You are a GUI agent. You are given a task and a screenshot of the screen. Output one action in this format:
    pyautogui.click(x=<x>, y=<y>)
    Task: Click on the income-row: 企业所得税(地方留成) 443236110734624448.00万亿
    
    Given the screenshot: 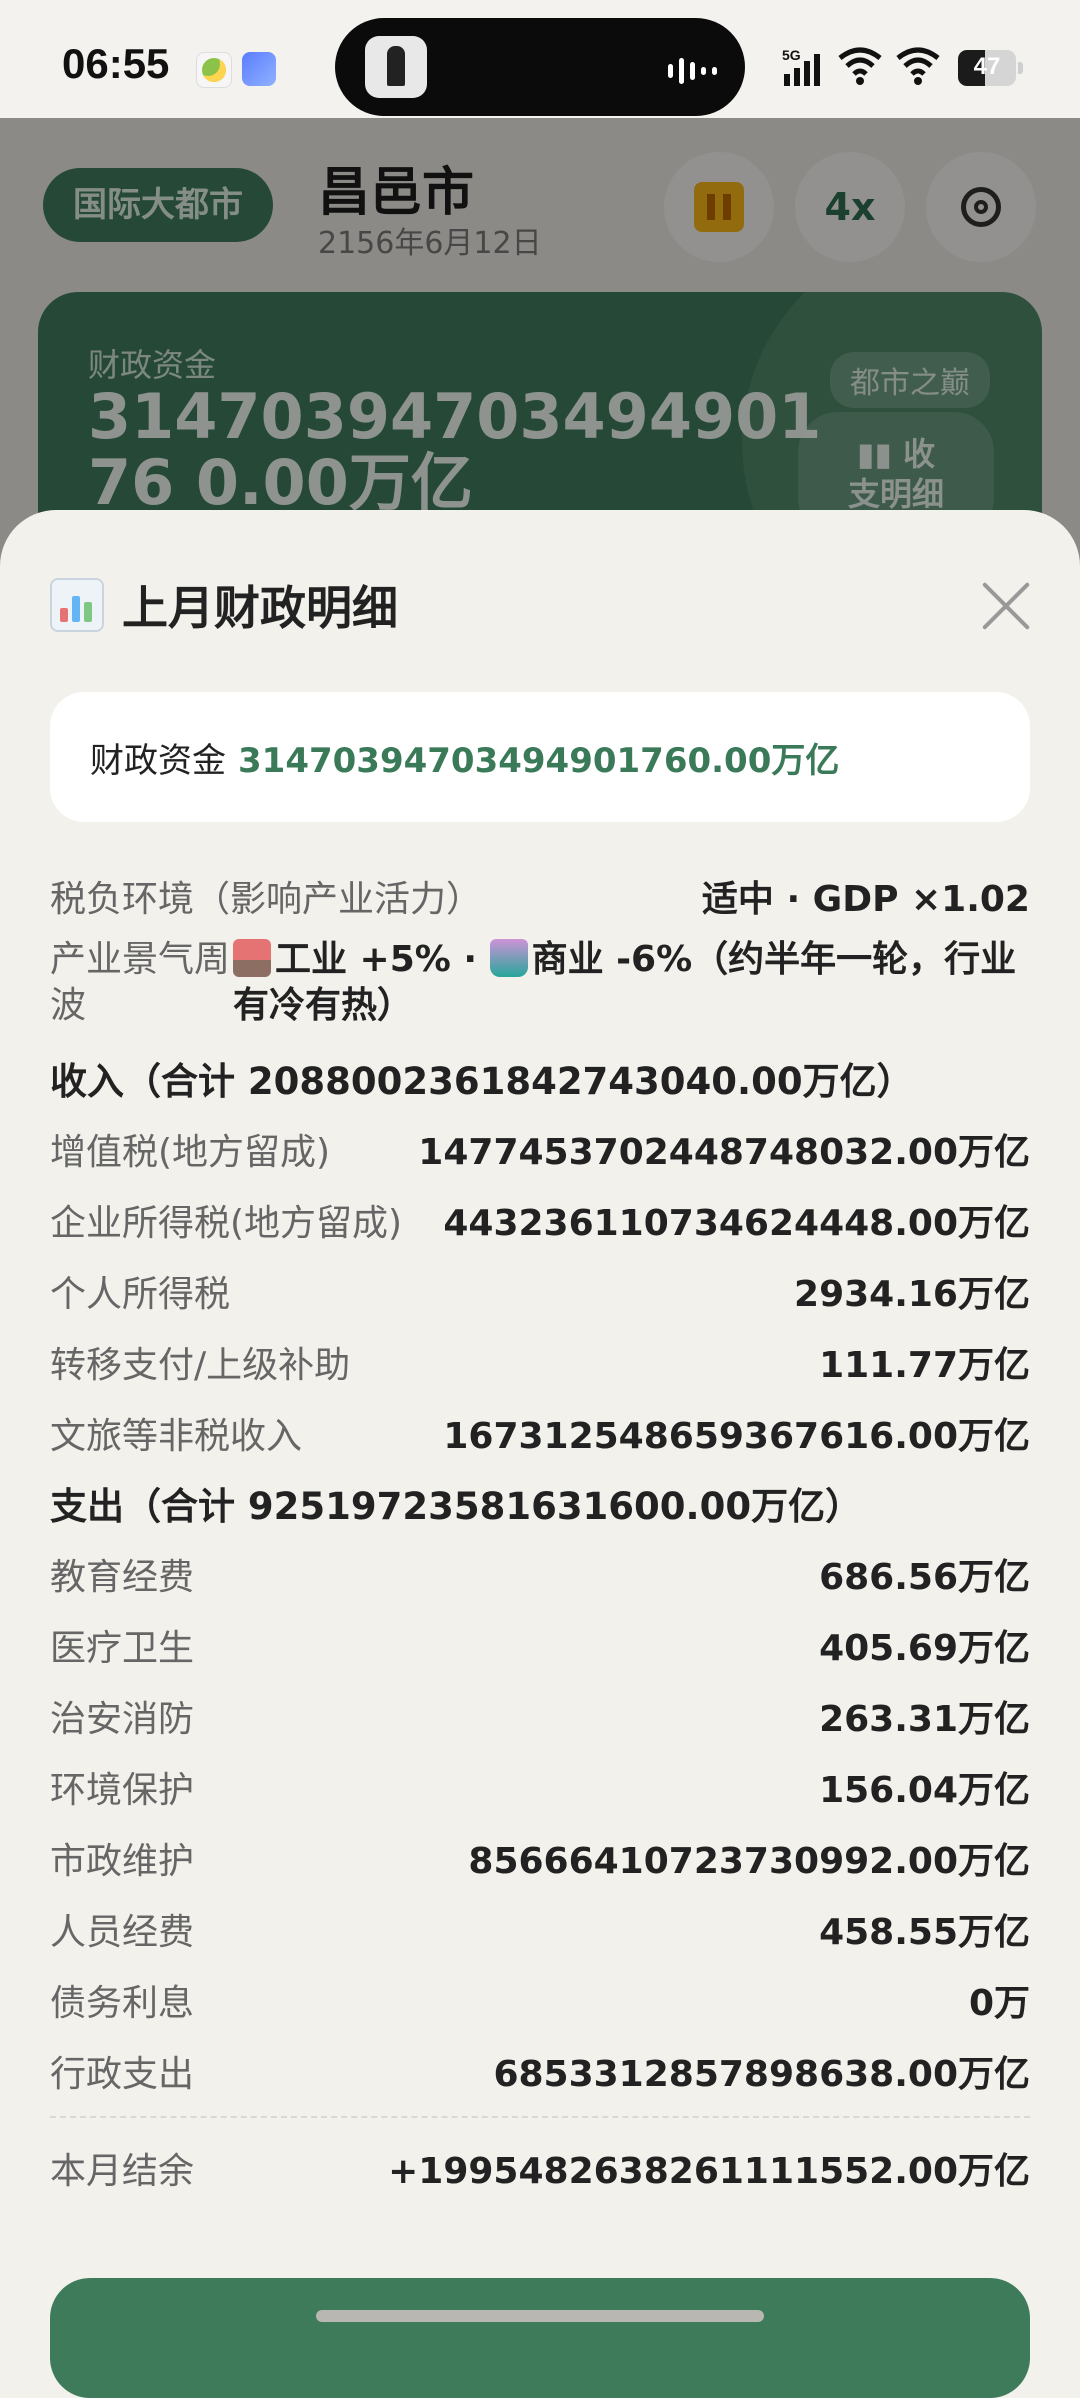 What is the action you would take?
    pyautogui.click(x=540, y=1219)
    